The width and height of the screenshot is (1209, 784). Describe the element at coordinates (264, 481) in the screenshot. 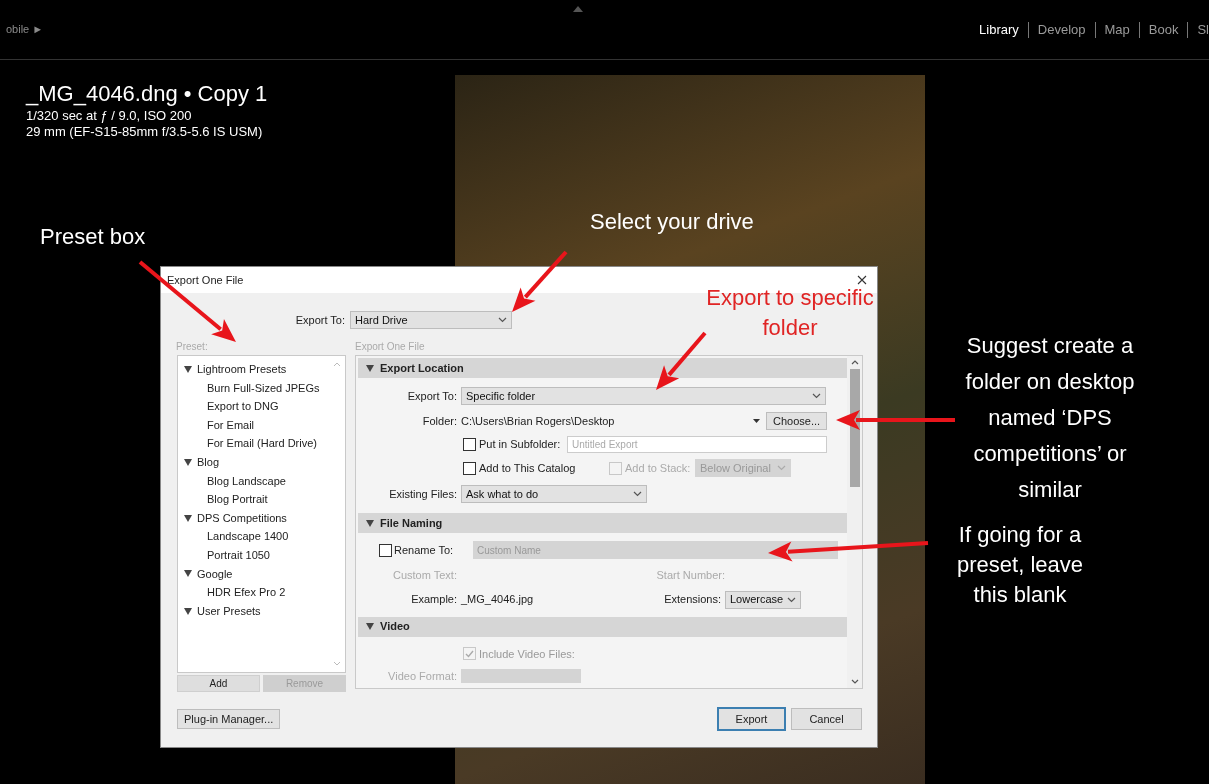

I see `preset-item: Blog Landscape` at that location.